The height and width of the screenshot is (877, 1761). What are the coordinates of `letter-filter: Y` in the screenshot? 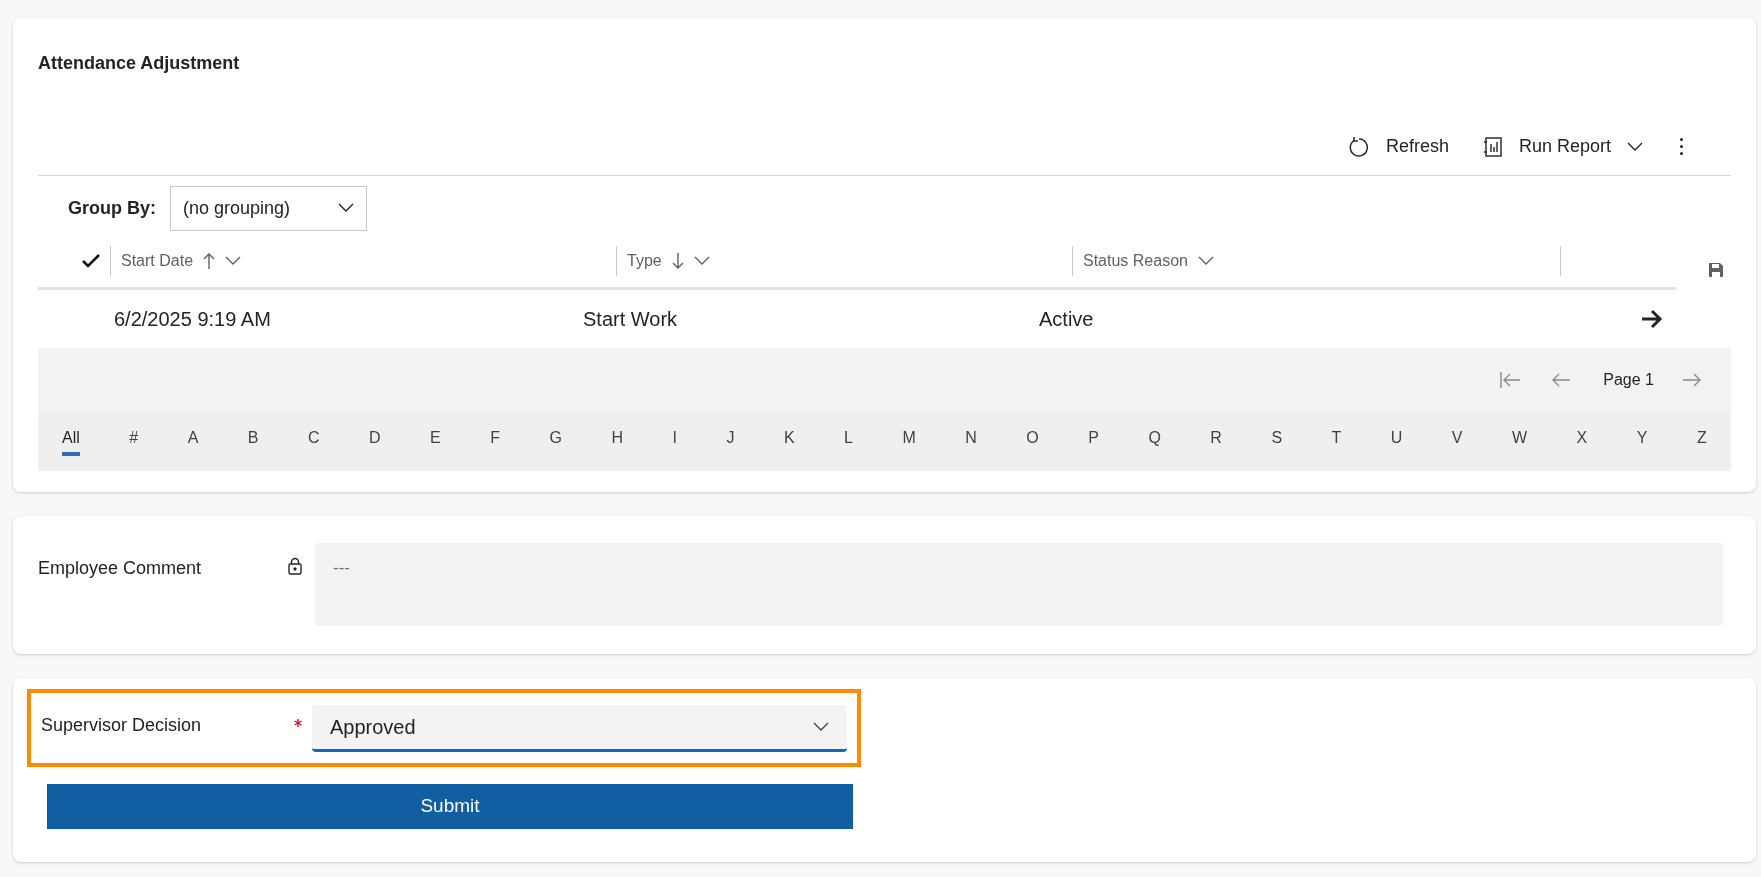 It's located at (1642, 441).